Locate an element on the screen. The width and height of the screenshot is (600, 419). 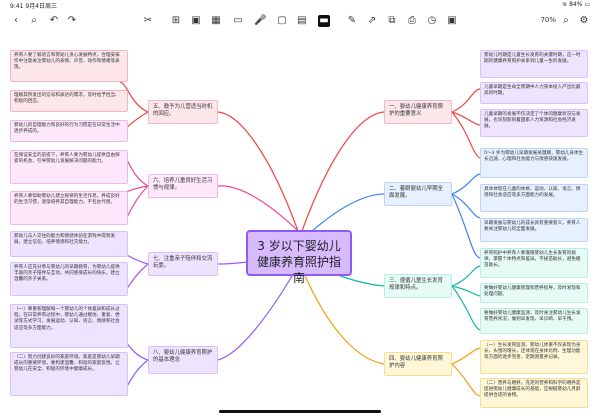
copy-icon: ⧉ is located at coordinates (392, 21).